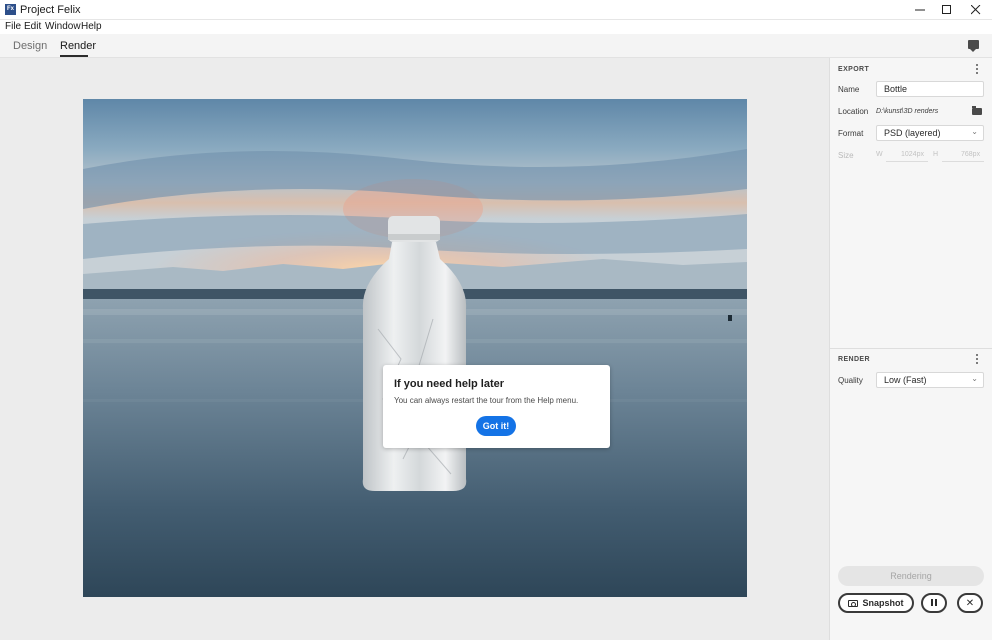 The image size is (992, 640). I want to click on location-label: Location, so click(853, 111).